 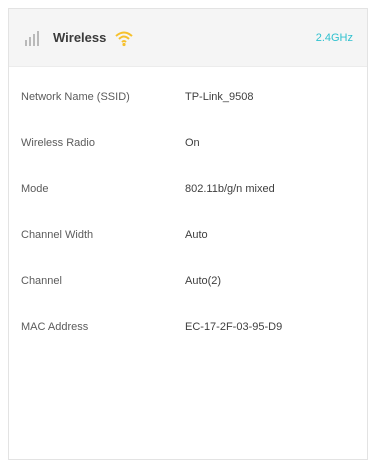 I want to click on mac-address-label: MAC Address, so click(x=55, y=327).